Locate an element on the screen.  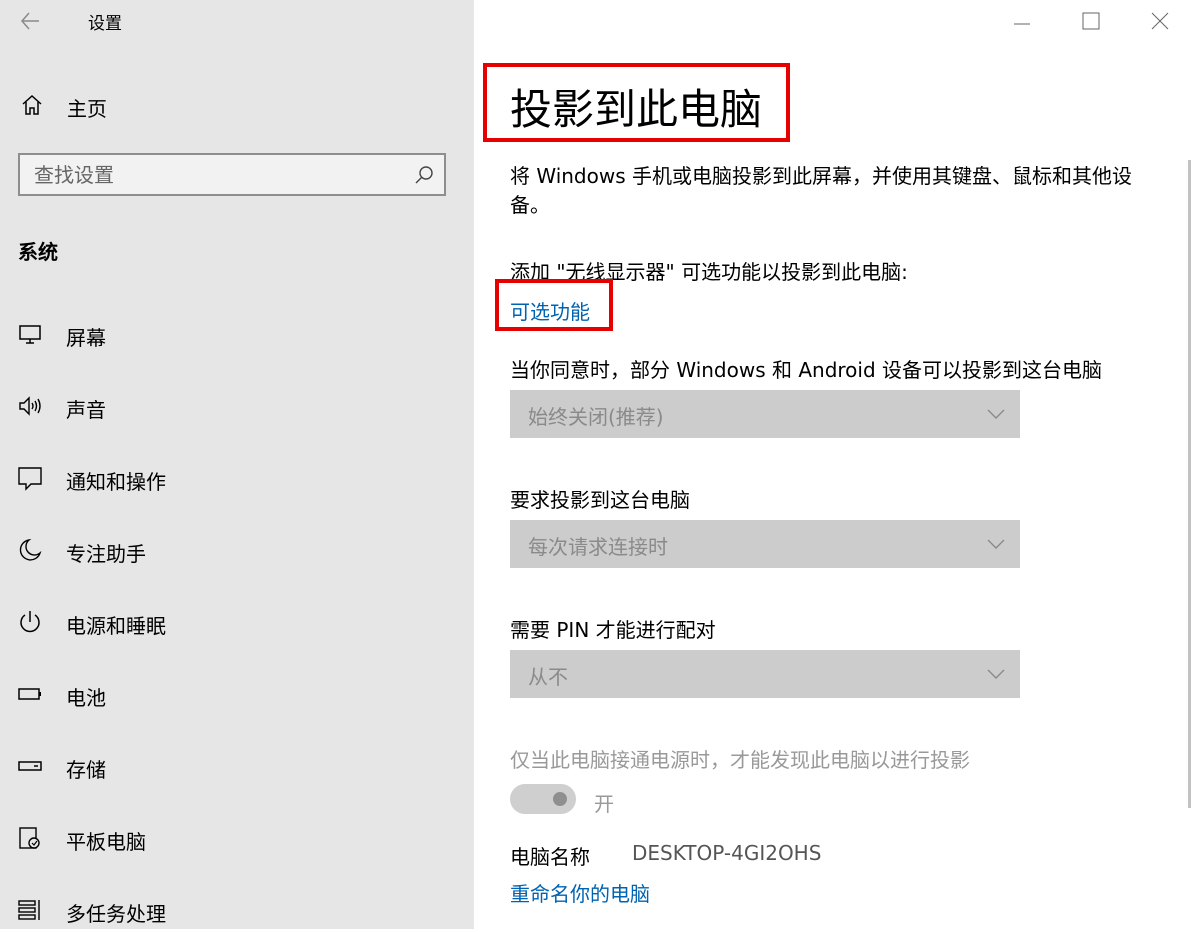
storage-icon is located at coordinates (30, 766).